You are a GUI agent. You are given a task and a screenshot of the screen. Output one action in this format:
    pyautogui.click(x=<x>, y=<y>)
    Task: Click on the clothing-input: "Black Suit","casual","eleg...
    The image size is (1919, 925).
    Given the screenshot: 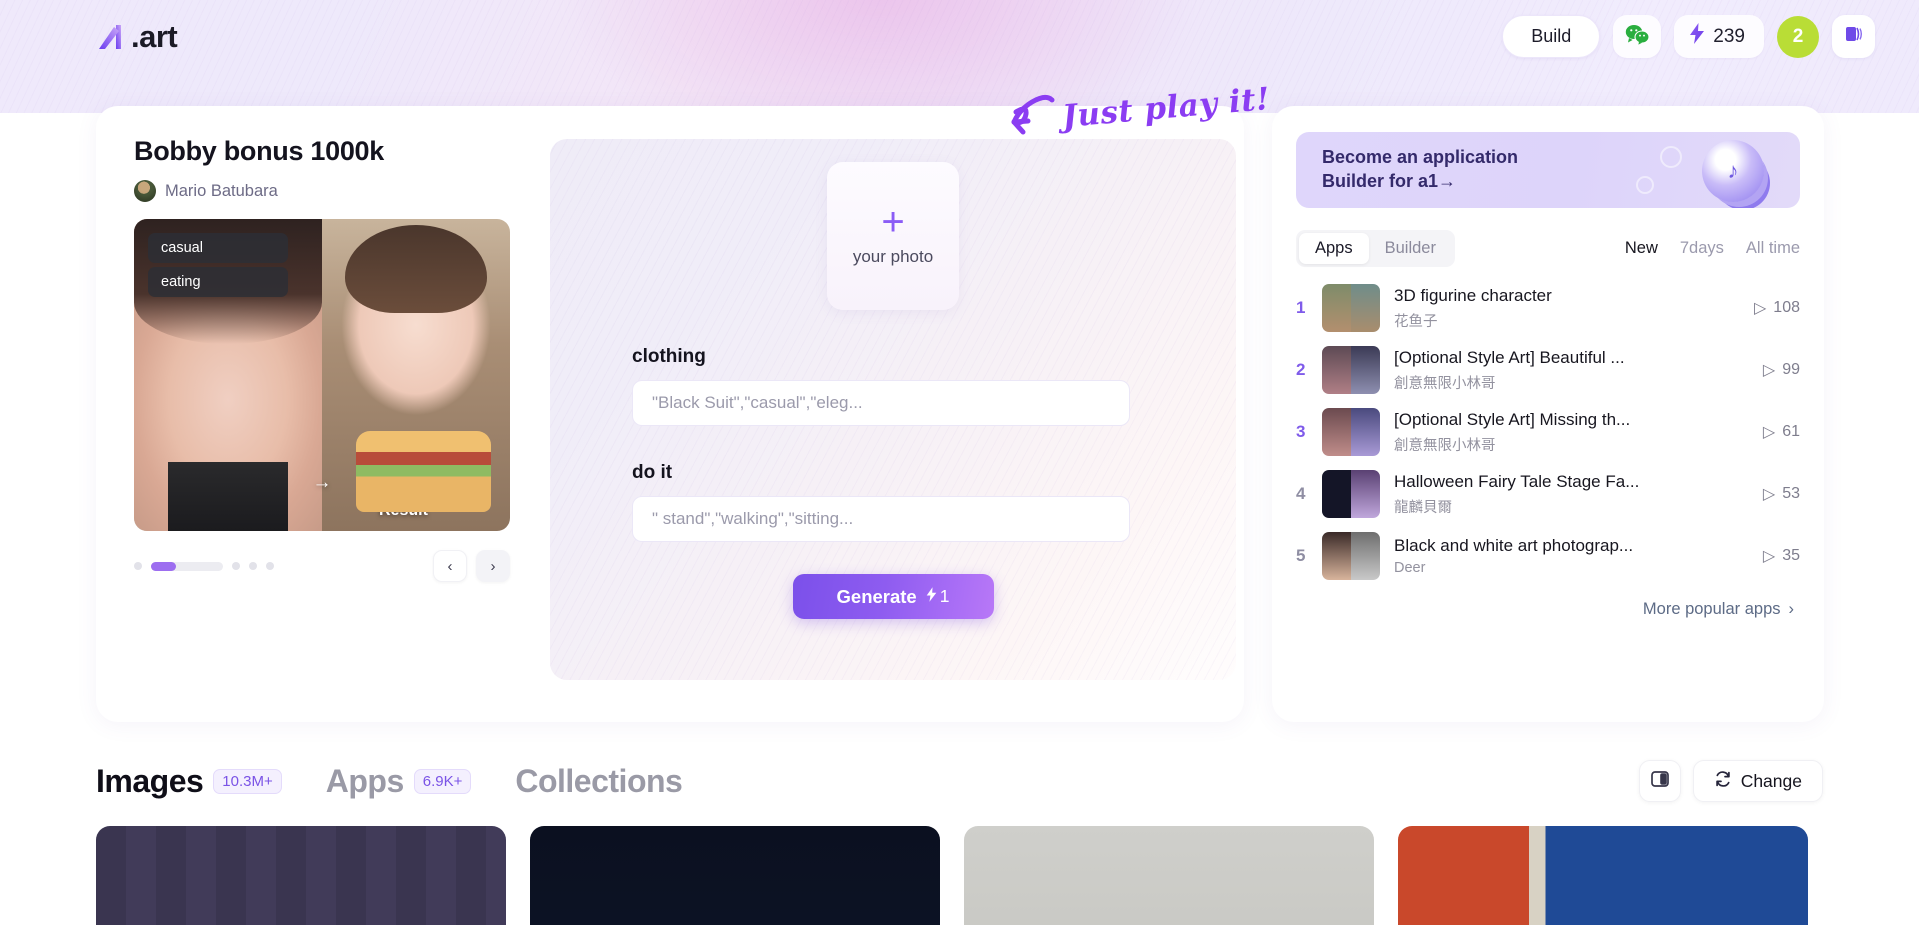 What is the action you would take?
    pyautogui.click(x=881, y=403)
    